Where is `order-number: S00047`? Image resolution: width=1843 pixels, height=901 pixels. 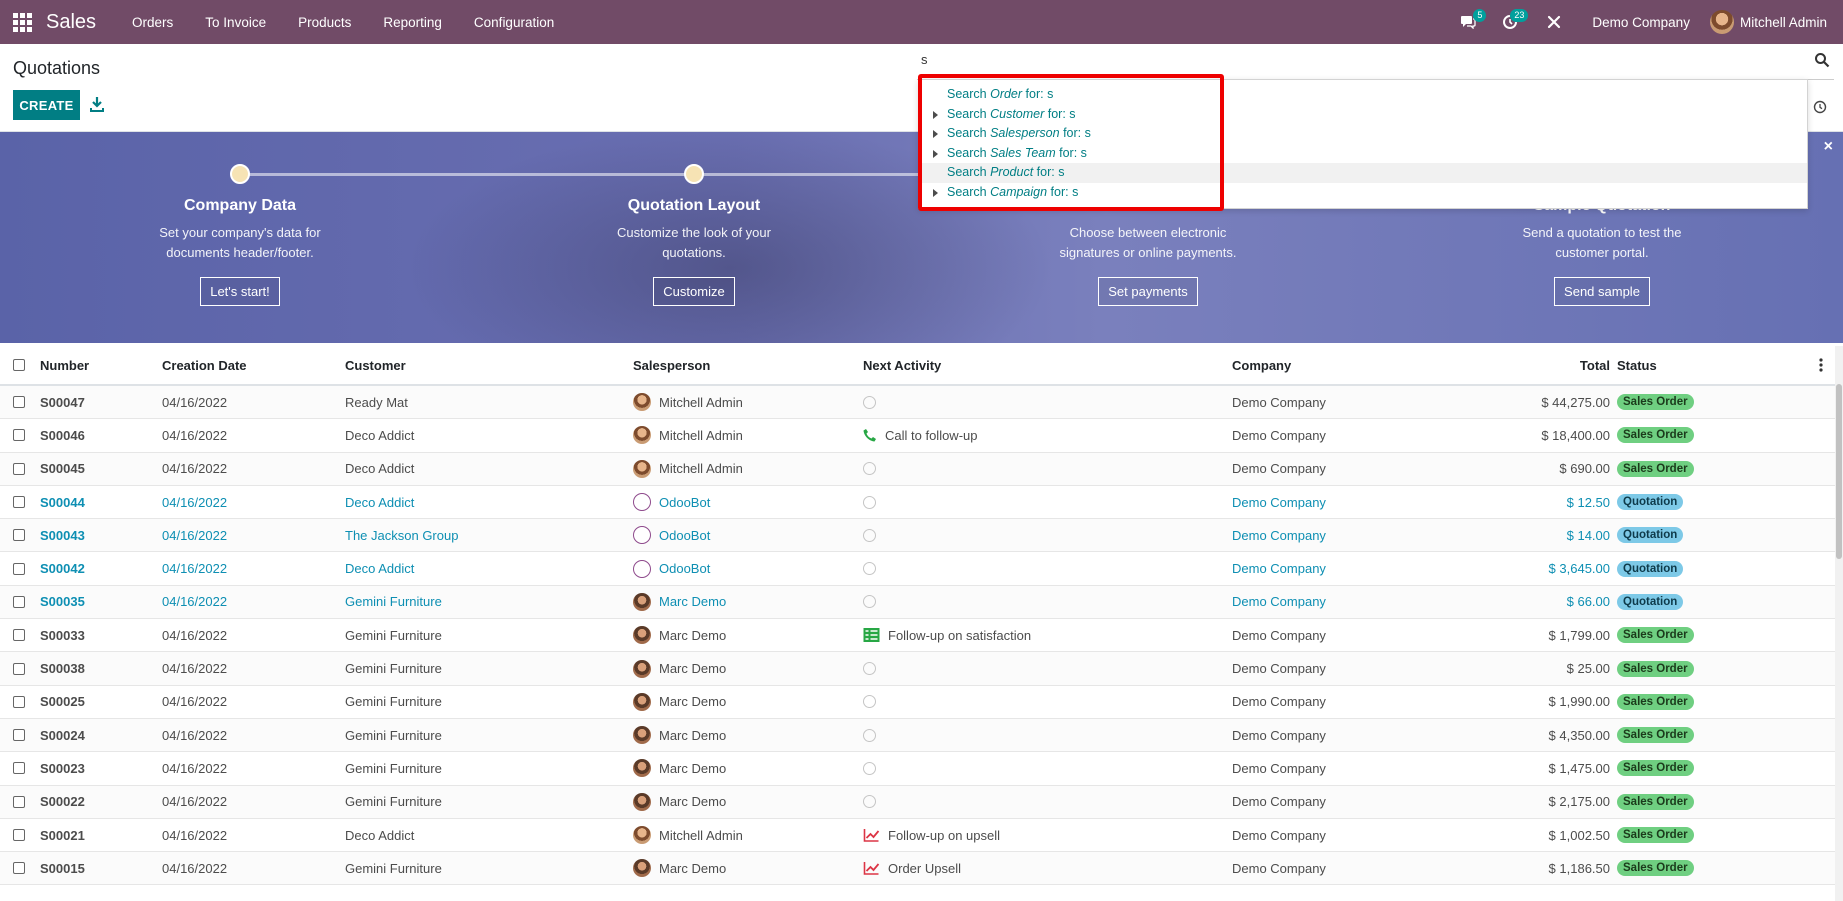
order-number: S00047 is located at coordinates (62, 402).